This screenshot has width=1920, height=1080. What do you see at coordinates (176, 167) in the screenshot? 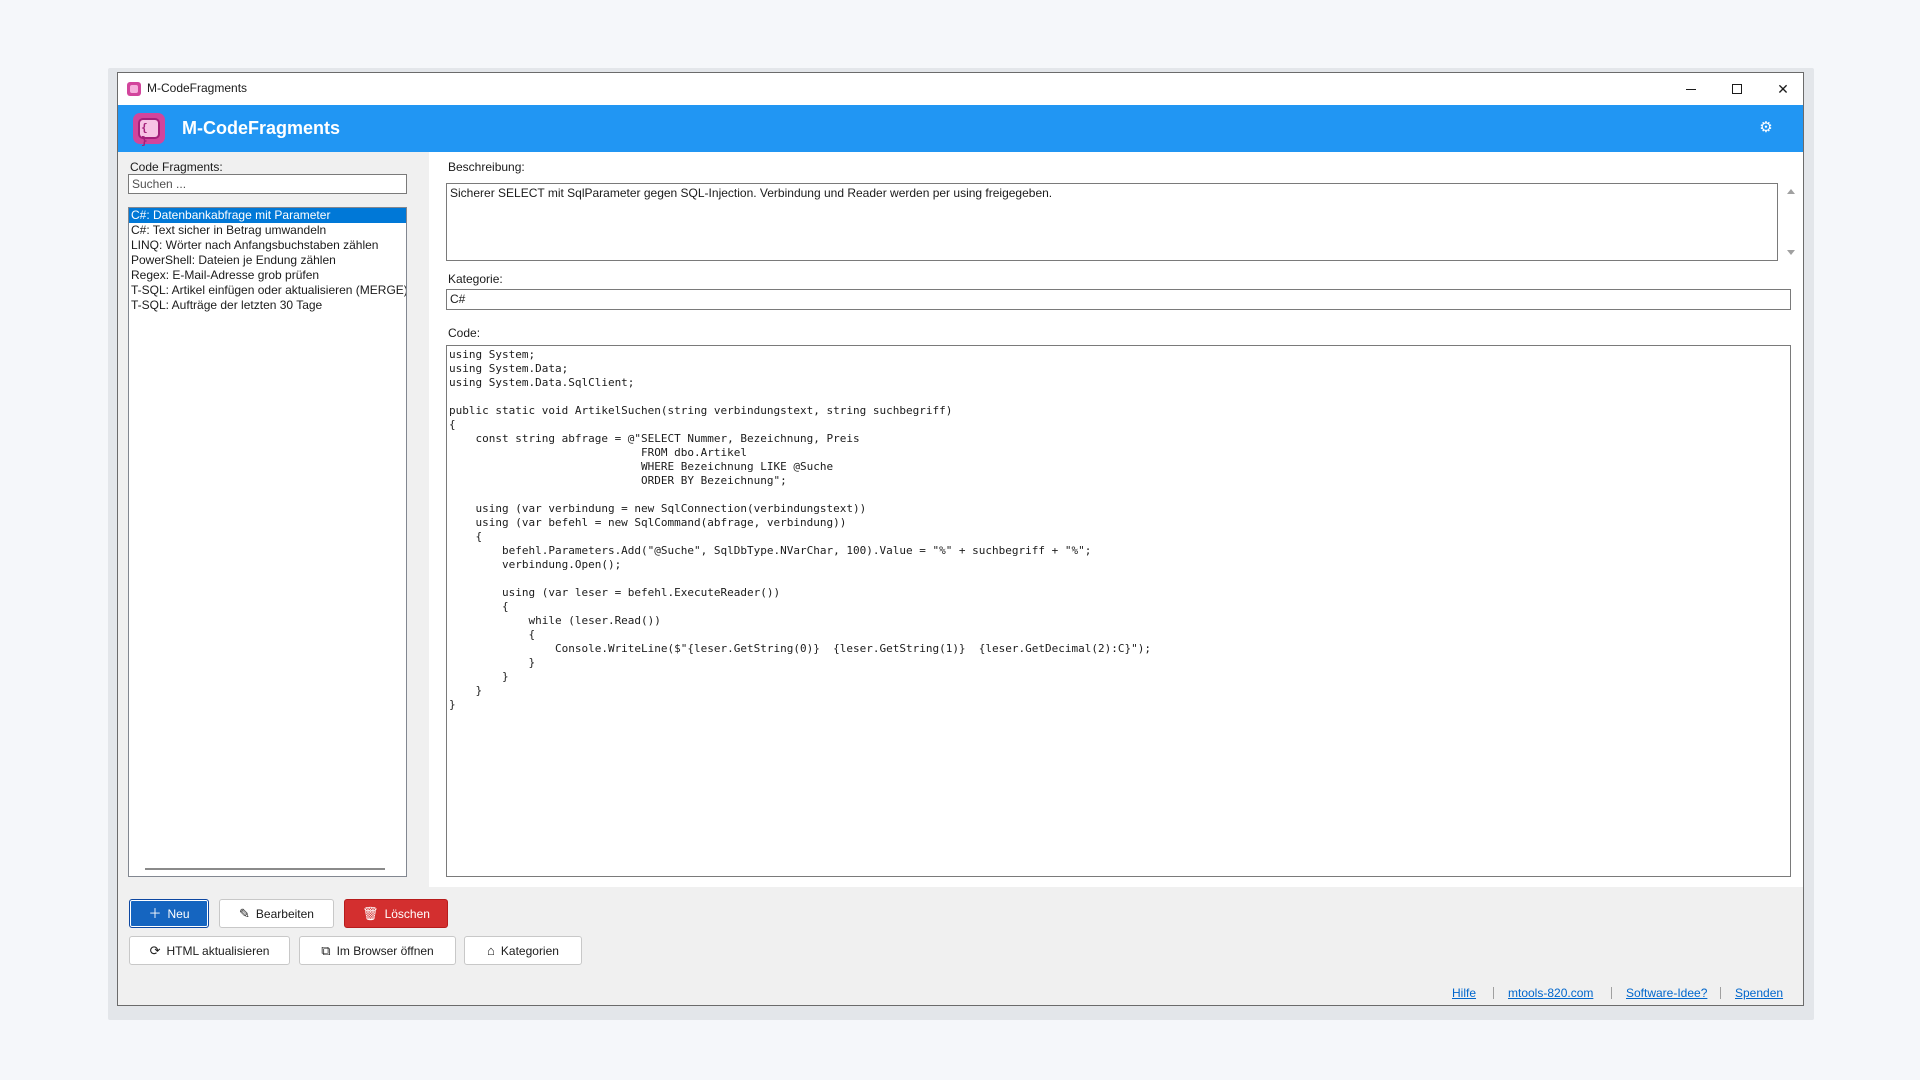
I see `fragments-label: Code Fragments:` at bounding box center [176, 167].